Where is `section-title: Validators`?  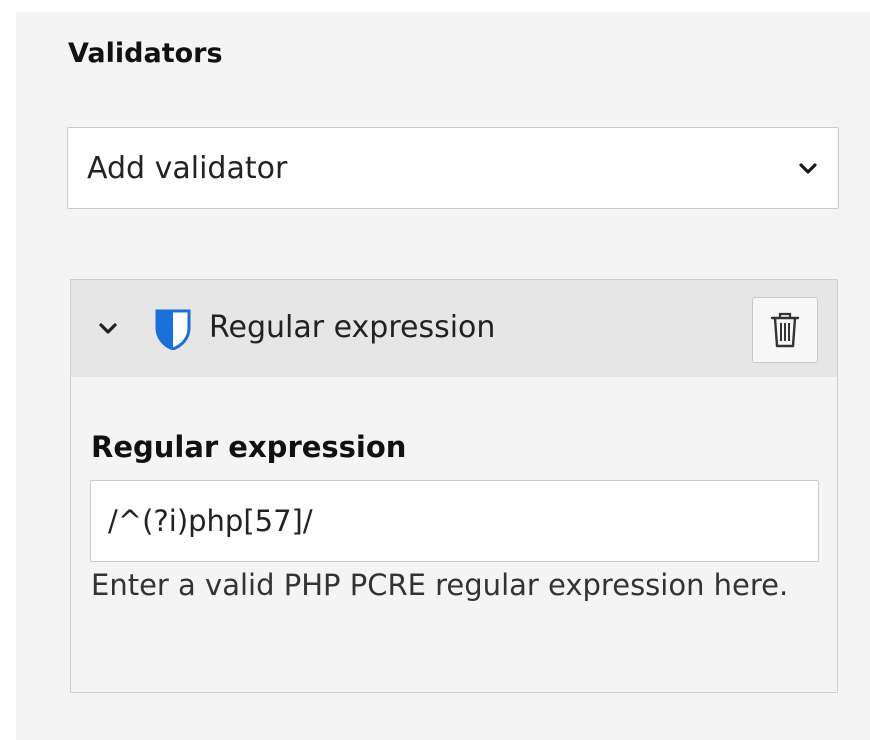 section-title: Validators is located at coordinates (145, 53).